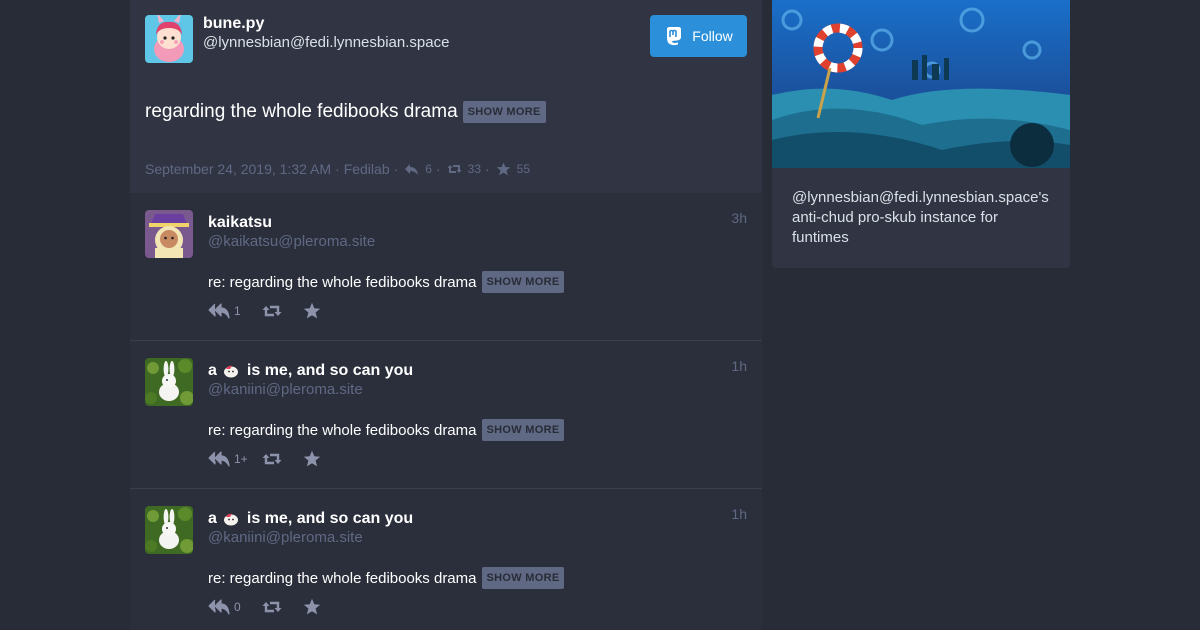  I want to click on reply-action-bar: 1, so click(264, 311).